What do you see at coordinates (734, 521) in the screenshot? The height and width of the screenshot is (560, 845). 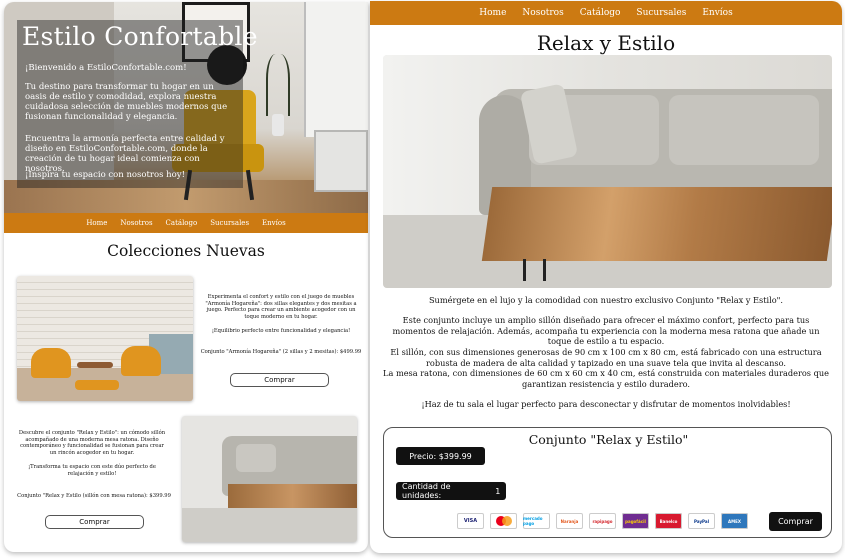 I see `amex-icon: AMEX` at bounding box center [734, 521].